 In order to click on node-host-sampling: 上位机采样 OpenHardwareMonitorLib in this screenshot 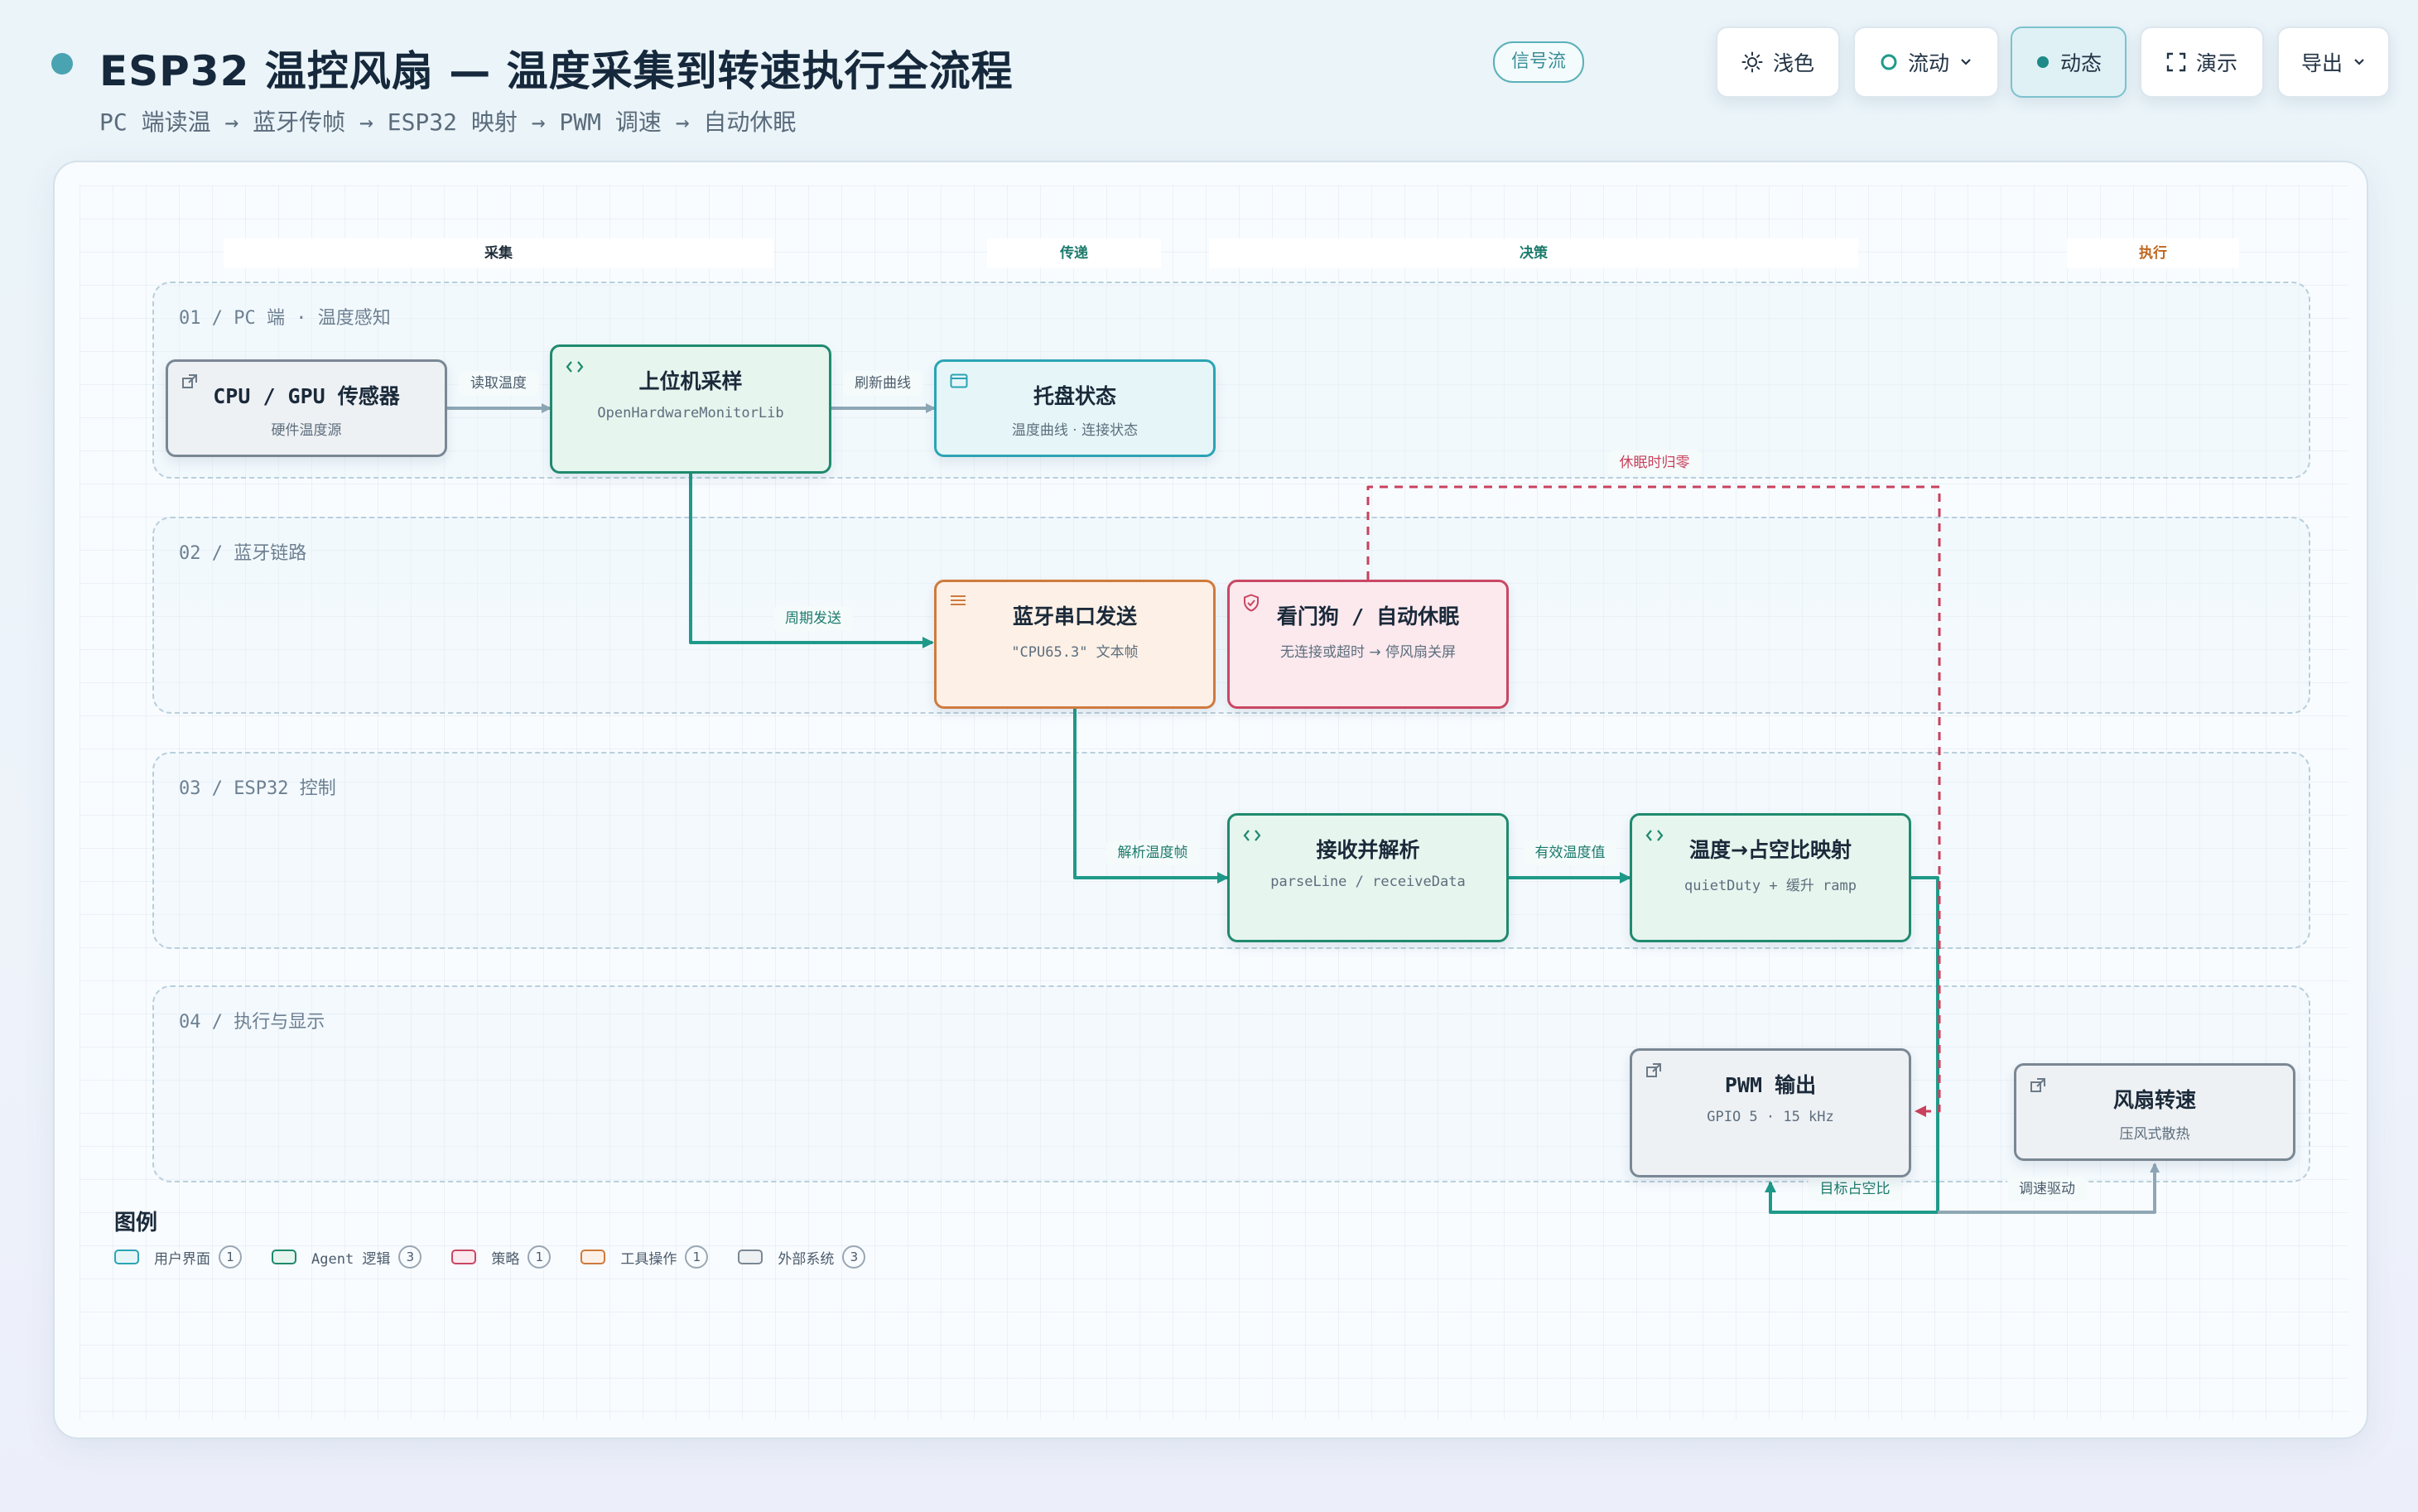, I will do `click(690, 409)`.